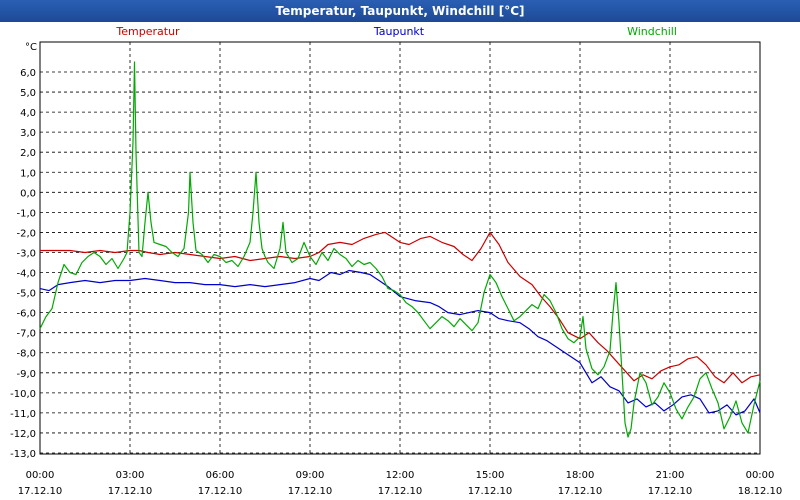 The image size is (800, 500). What do you see at coordinates (400, 11) in the screenshot?
I see `window-title: Temperatur, Taupunkt, Windchill [°C]` at bounding box center [400, 11].